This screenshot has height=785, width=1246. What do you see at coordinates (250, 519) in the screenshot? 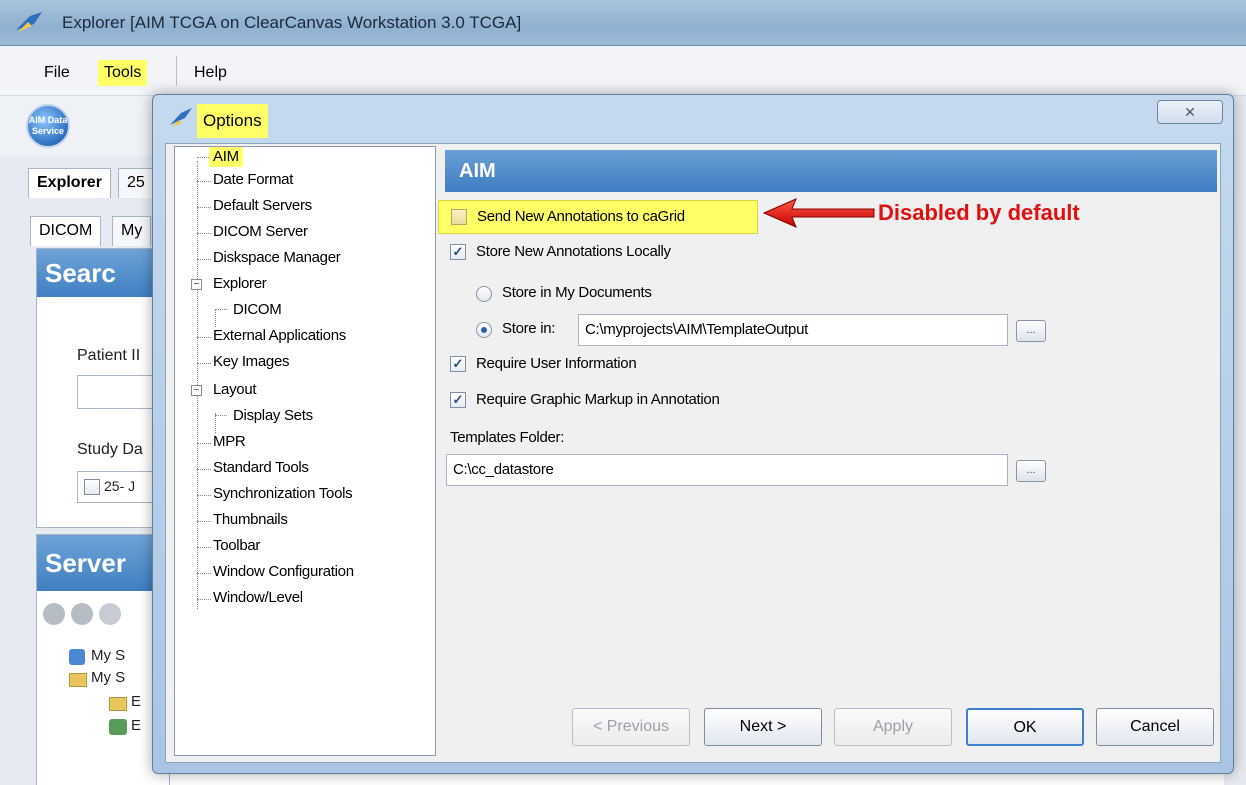
I see `tree-node-thumbnails: Thumbnails` at bounding box center [250, 519].